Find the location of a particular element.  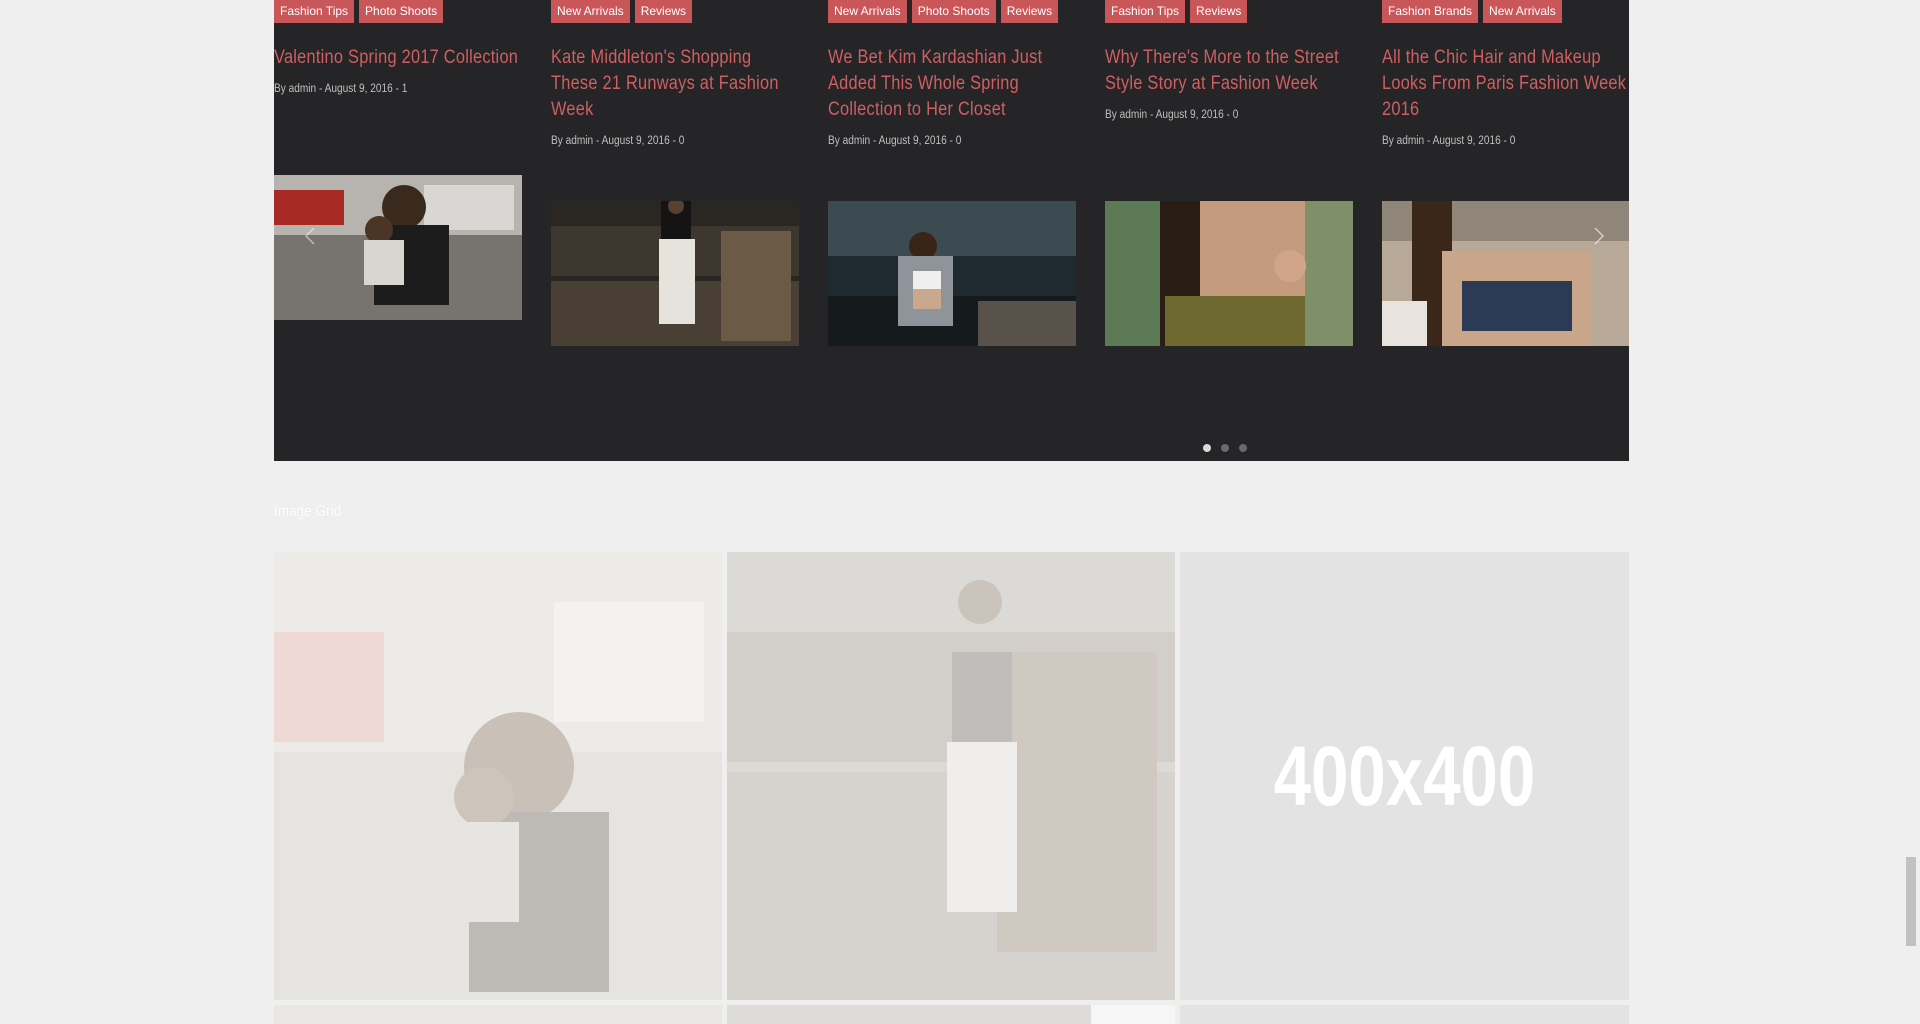

post-tags: Fashion Tips Reviews is located at coordinates (1229, 11).